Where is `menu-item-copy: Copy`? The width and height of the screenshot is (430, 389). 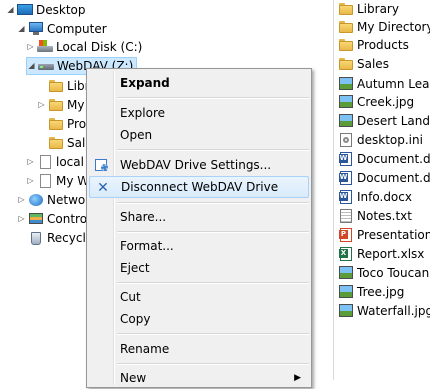 menu-item-copy: Copy is located at coordinates (199, 319).